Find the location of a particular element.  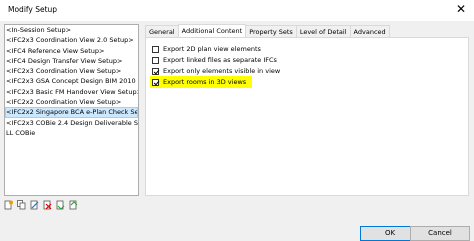

option-row: Export rooms in 3D views is located at coordinates (201, 82).